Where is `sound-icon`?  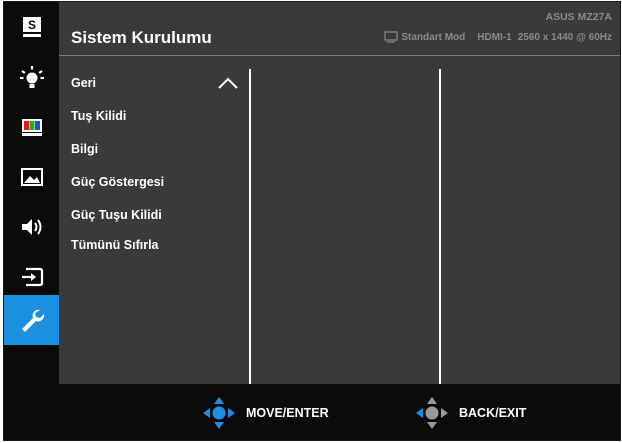 sound-icon is located at coordinates (31, 227).